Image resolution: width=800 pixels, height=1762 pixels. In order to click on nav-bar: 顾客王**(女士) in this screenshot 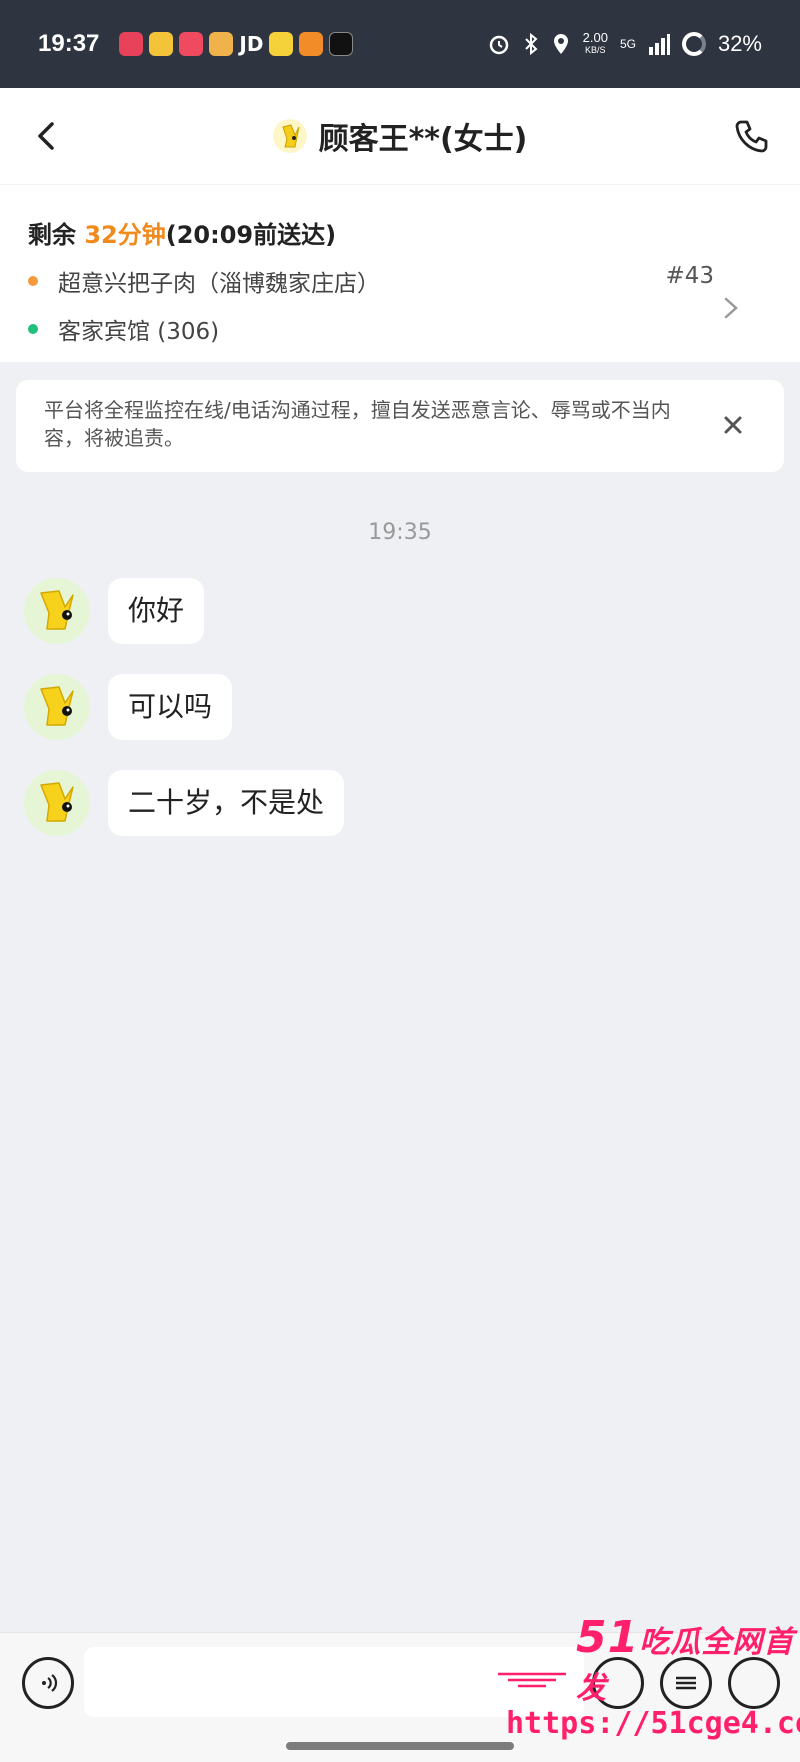, I will do `click(400, 136)`.